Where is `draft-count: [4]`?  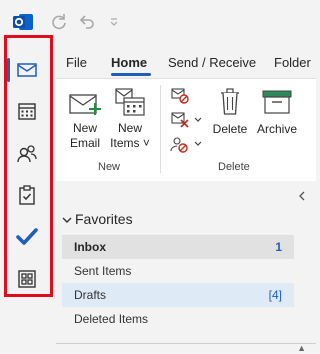 draft-count: [4] is located at coordinates (275, 295).